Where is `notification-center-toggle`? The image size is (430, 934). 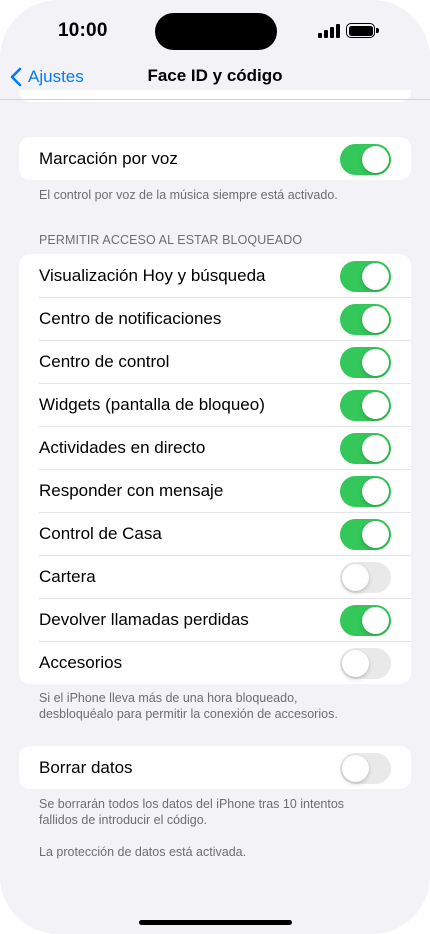 notification-center-toggle is located at coordinates (365, 319).